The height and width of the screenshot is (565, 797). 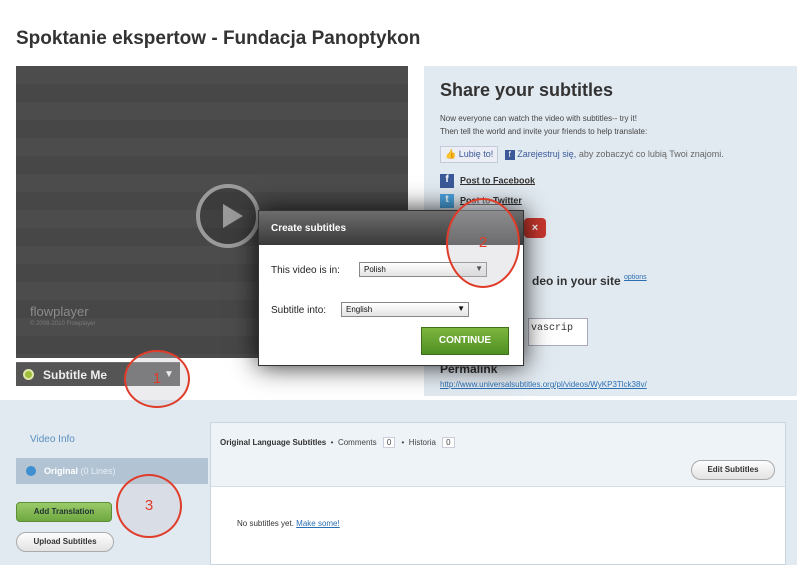 I want to click on continue-button: CONTINUE, so click(x=465, y=341).